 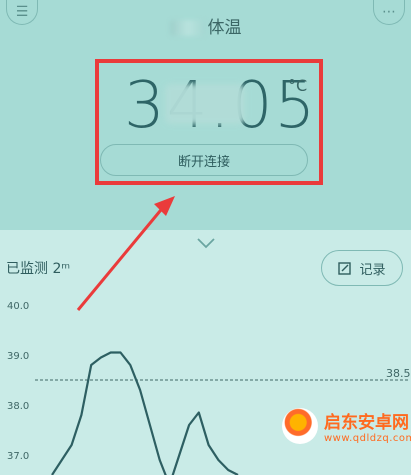 What do you see at coordinates (18, 456) in the screenshot?
I see `y-tick-label: 37.0` at bounding box center [18, 456].